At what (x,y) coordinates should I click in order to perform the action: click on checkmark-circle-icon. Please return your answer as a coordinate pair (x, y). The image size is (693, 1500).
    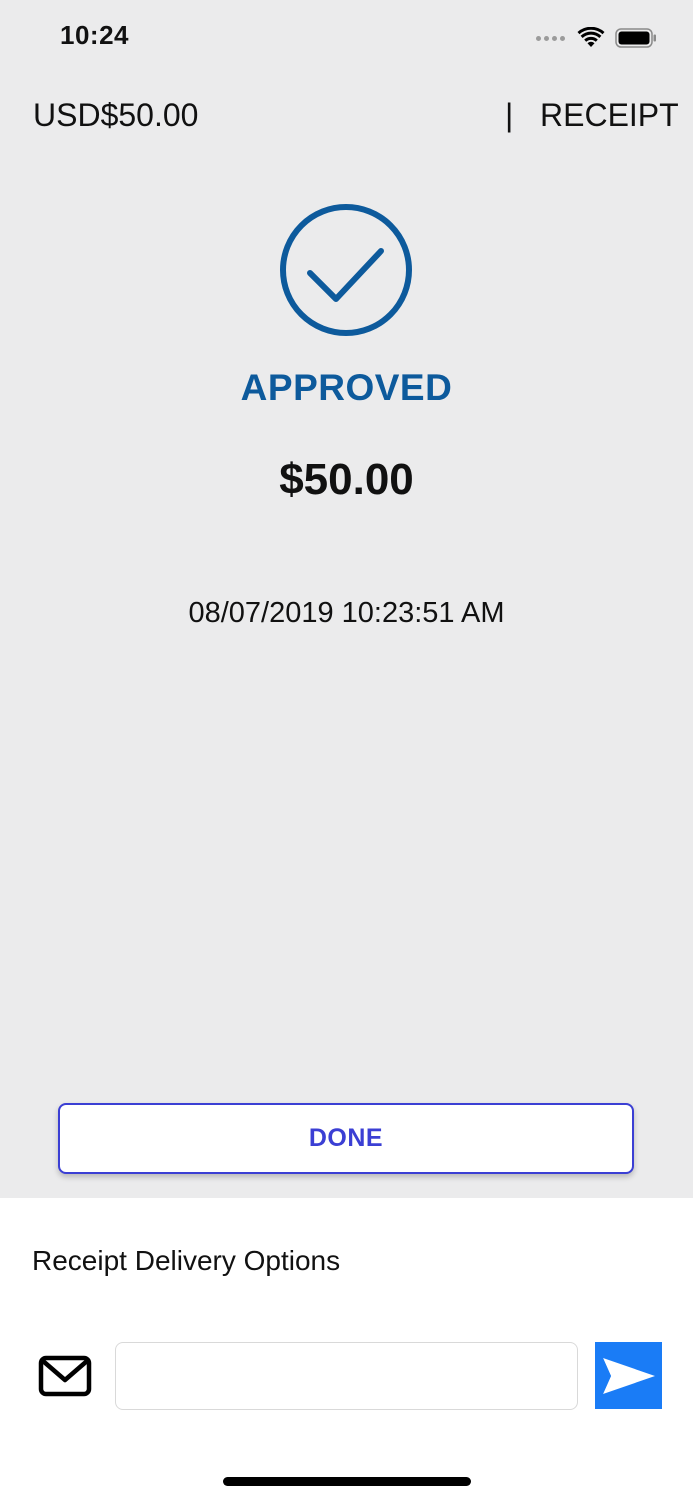
    Looking at the image, I should click on (346, 270).